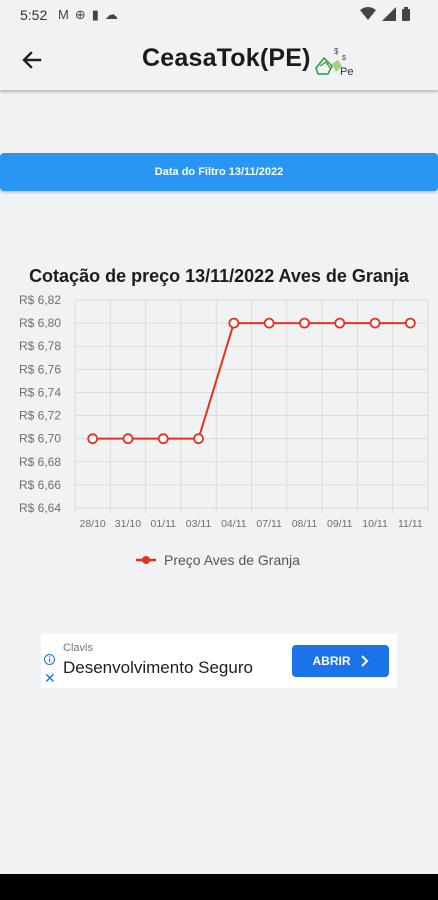 The image size is (438, 900). Describe the element at coordinates (40, 323) in the screenshot. I see `y-tick-label: R$ 6,80` at that location.